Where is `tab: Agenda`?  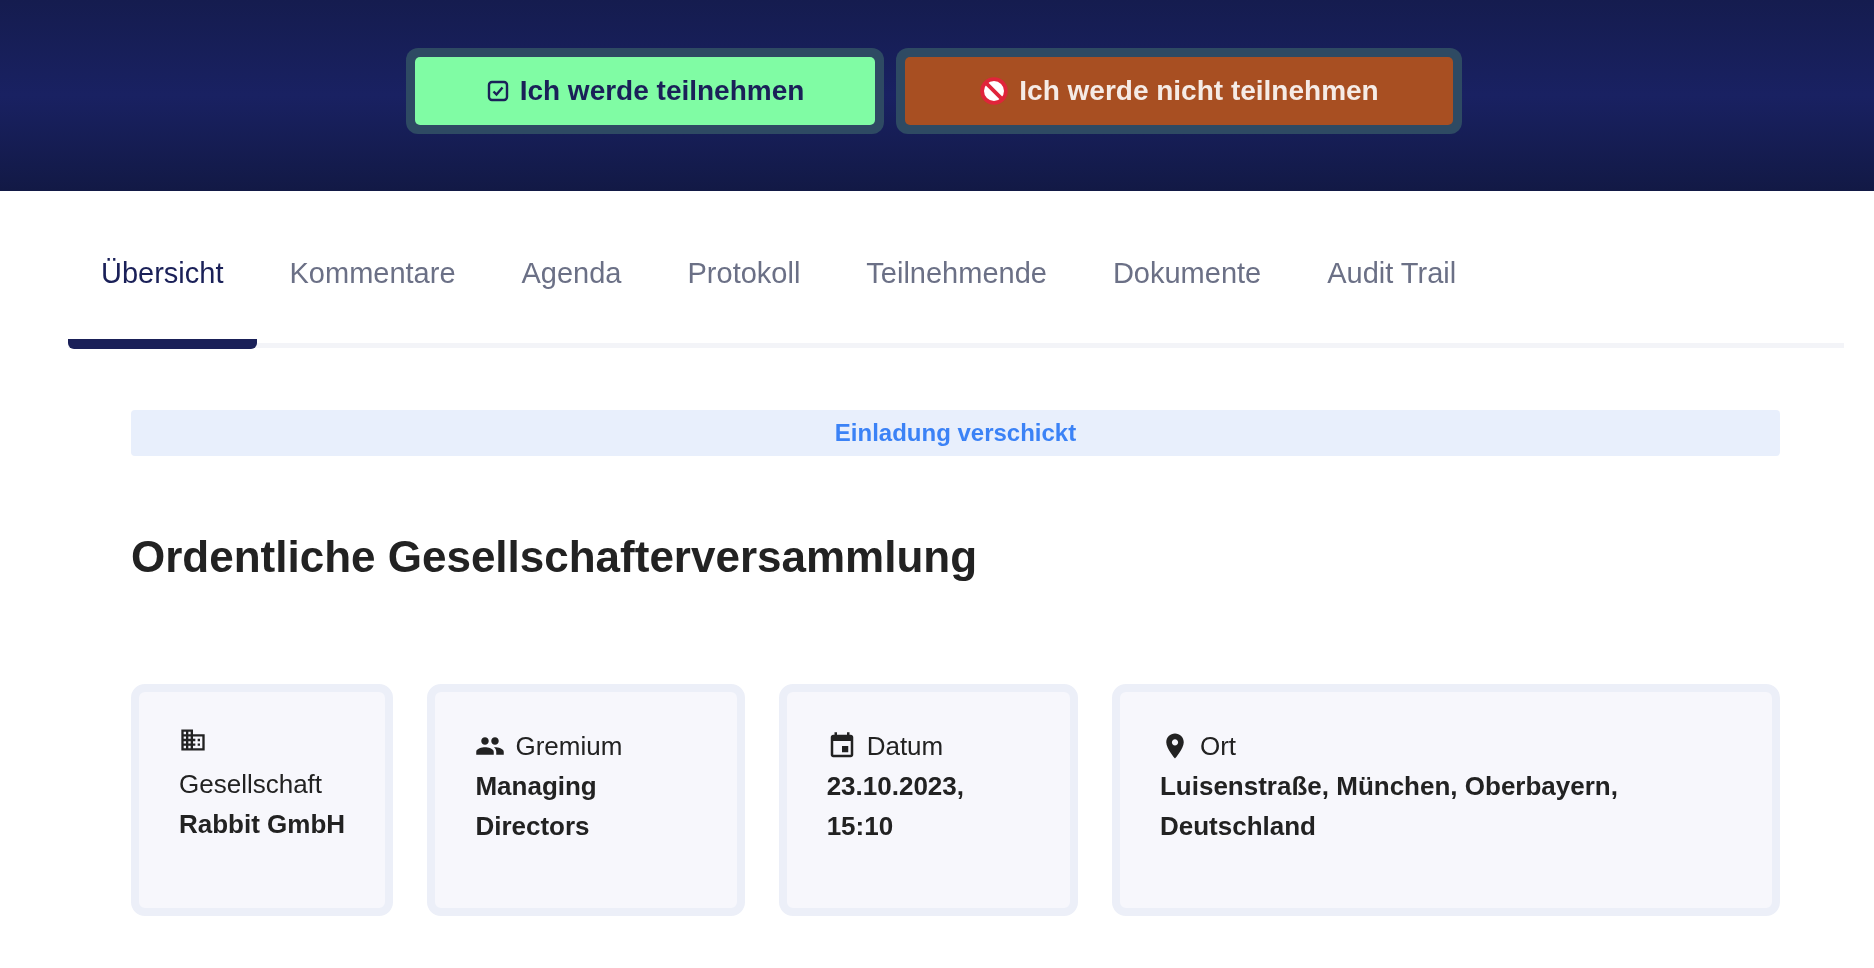 tab: Agenda is located at coordinates (571, 303).